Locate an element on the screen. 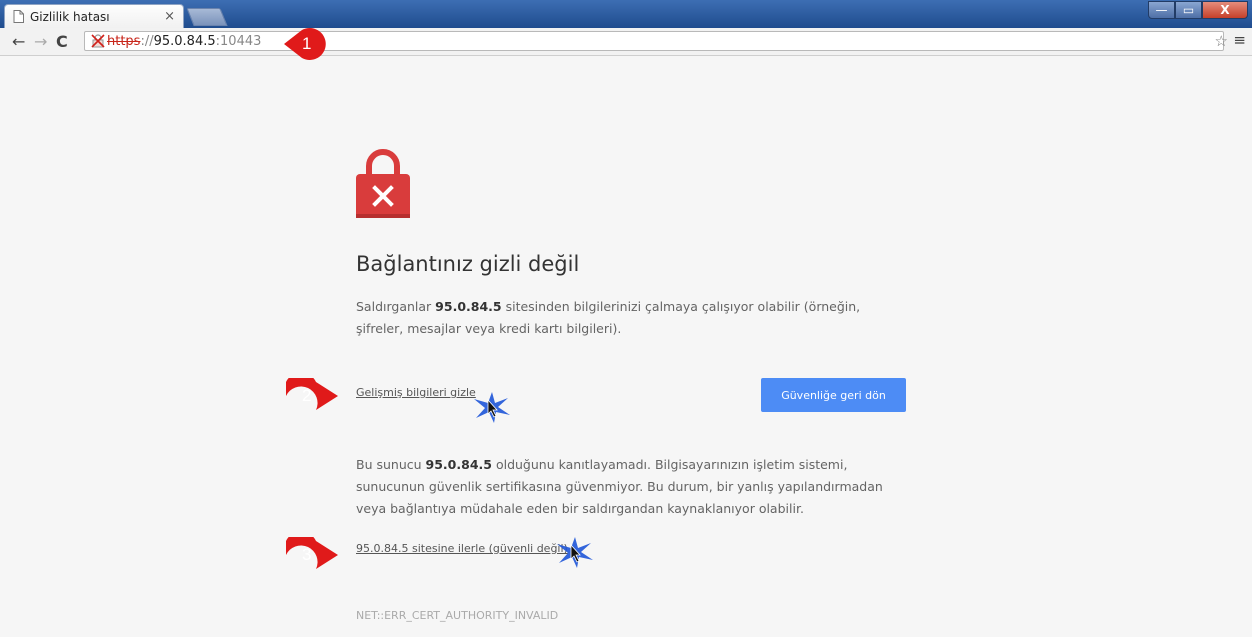 Image resolution: width=1252 pixels, height=637 pixels. page-icon is located at coordinates (18, 16).